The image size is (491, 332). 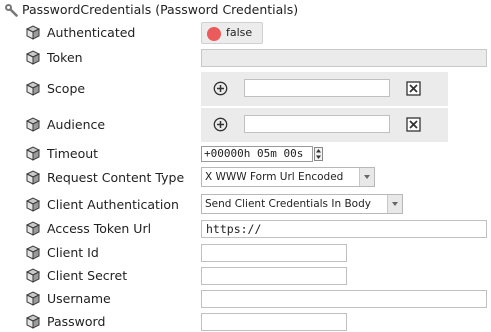 I want to click on select-value: Send Client Credentials In Body, so click(x=288, y=204).